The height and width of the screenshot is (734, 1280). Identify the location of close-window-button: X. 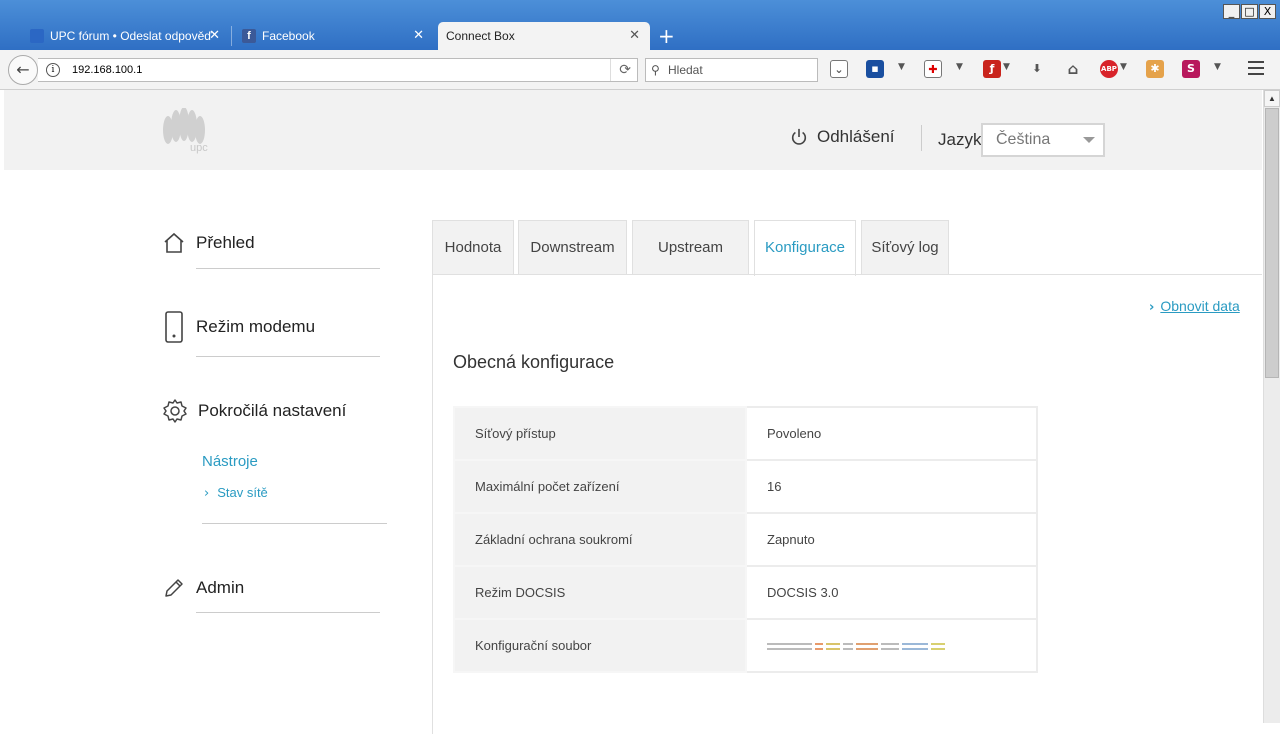
(1267, 11).